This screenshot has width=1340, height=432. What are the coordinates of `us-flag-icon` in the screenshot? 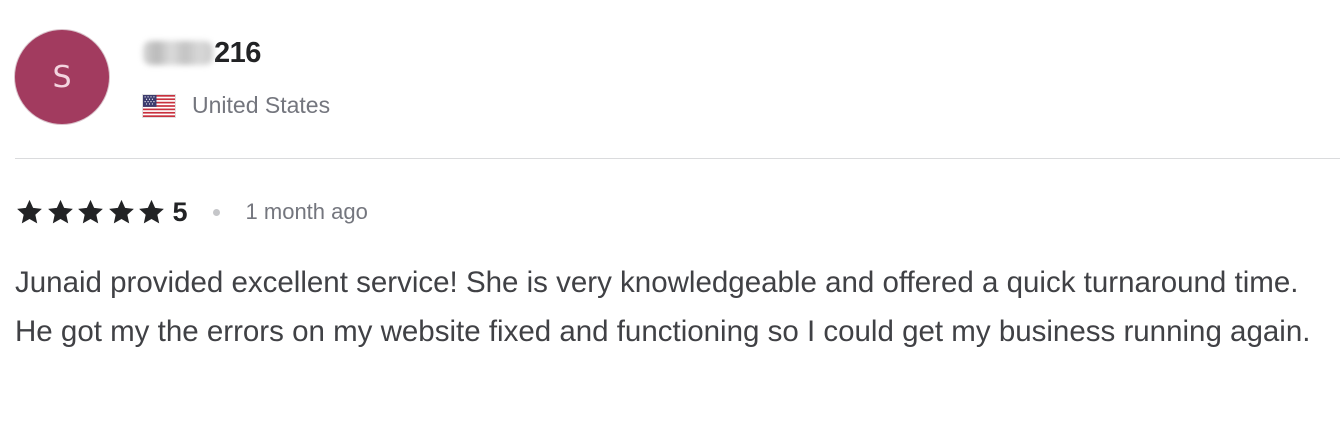 It's located at (159, 105).